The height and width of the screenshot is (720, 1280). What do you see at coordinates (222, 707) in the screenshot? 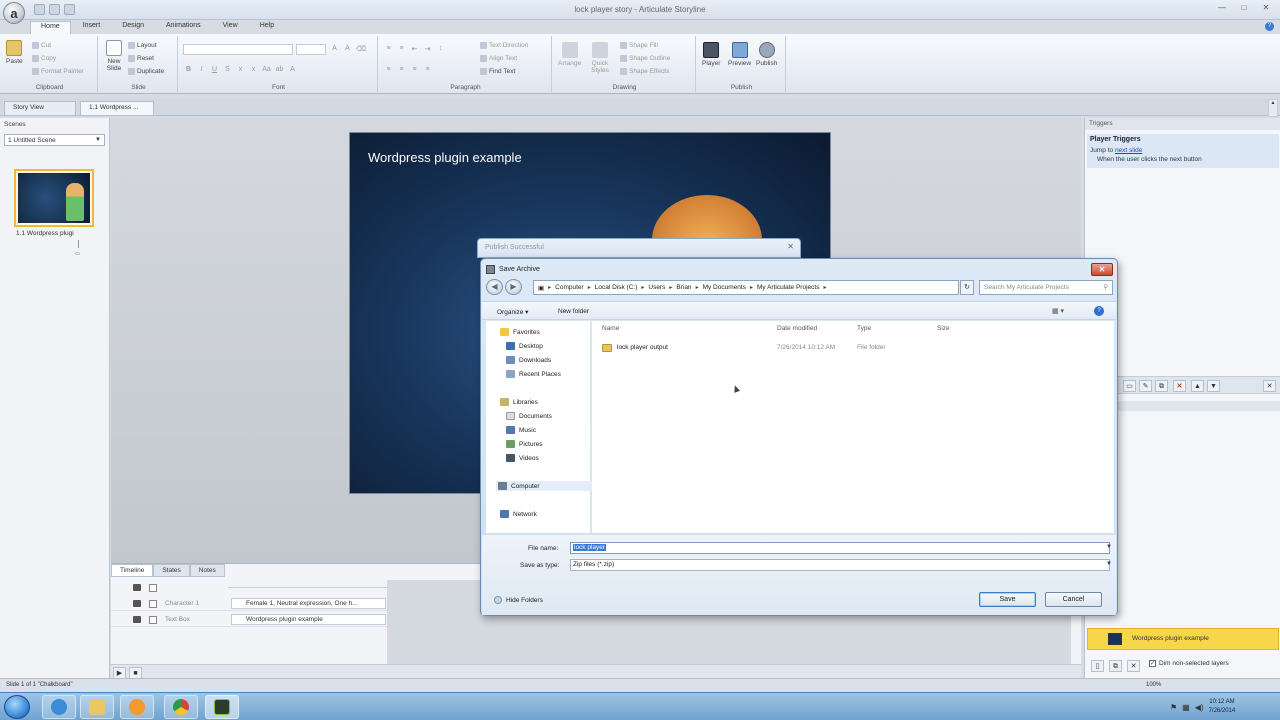
I see `taskbar-storyline` at bounding box center [222, 707].